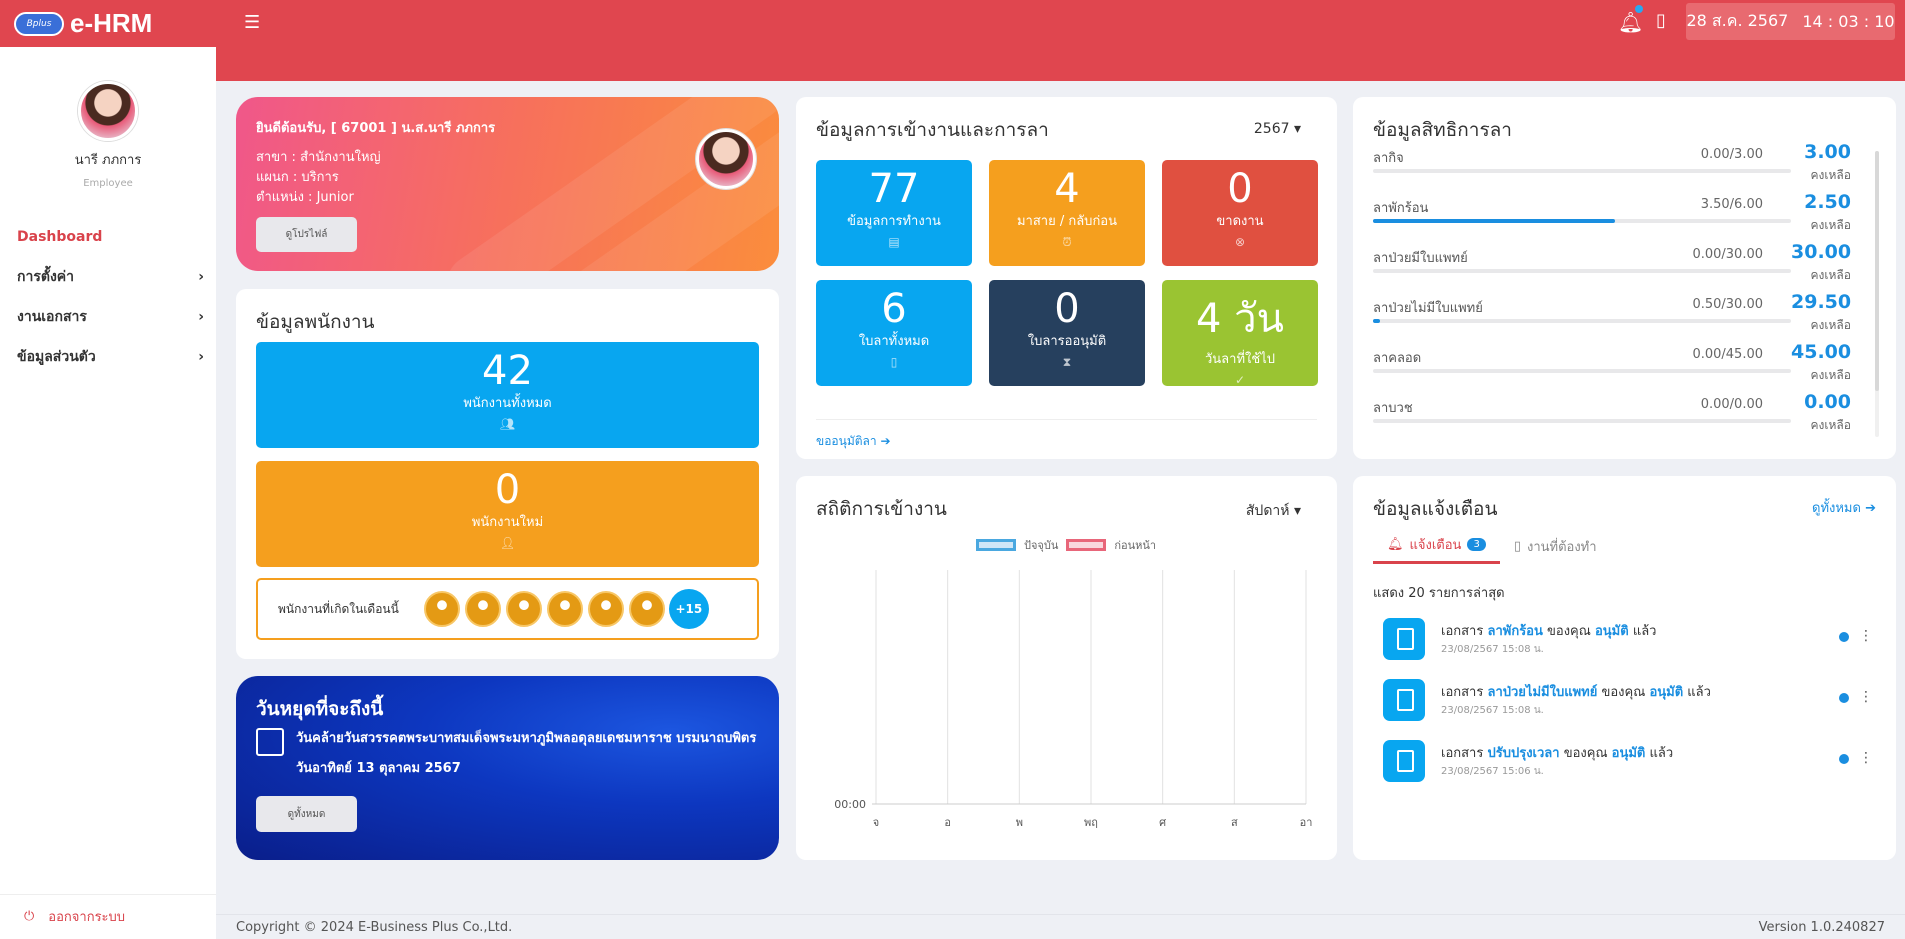  I want to click on datetime-display: 28 ส.ค. 2567 14 : 03 : 10, so click(1790, 21).